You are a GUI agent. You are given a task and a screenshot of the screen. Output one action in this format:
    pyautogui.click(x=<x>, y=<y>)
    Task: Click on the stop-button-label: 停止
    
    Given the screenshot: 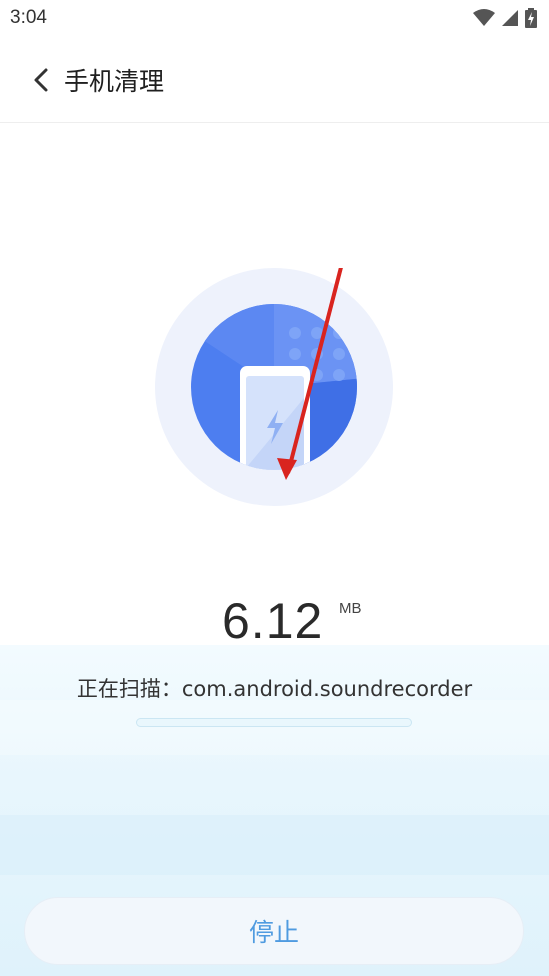 What is the action you would take?
    pyautogui.click(x=273, y=932)
    